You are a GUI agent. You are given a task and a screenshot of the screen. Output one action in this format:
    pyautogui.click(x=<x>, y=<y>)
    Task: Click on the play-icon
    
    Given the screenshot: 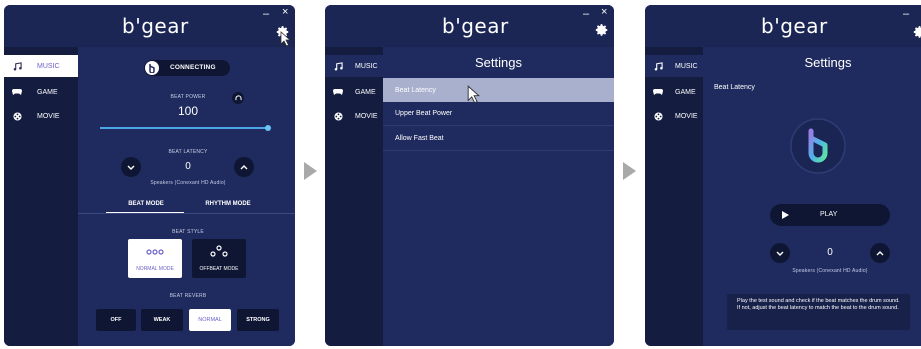 What is the action you would take?
    pyautogui.click(x=785, y=215)
    